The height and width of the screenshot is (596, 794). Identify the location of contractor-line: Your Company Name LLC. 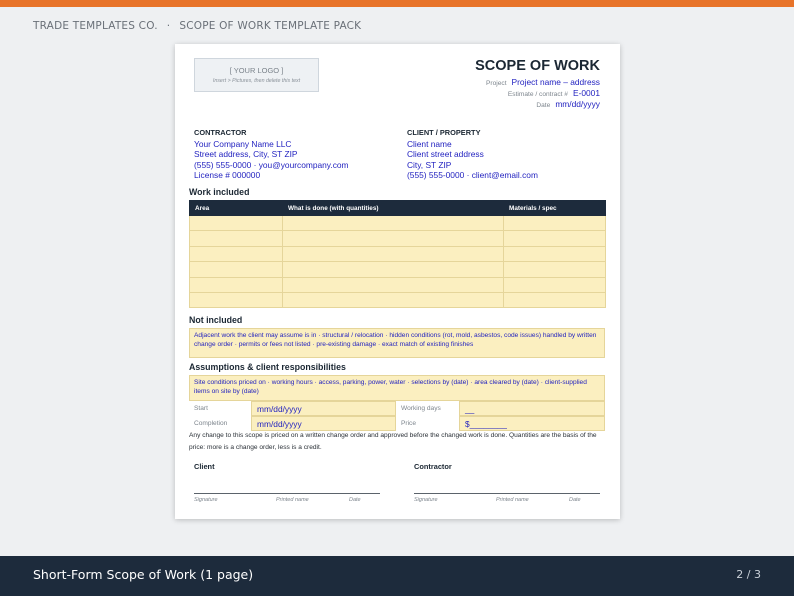
(271, 144).